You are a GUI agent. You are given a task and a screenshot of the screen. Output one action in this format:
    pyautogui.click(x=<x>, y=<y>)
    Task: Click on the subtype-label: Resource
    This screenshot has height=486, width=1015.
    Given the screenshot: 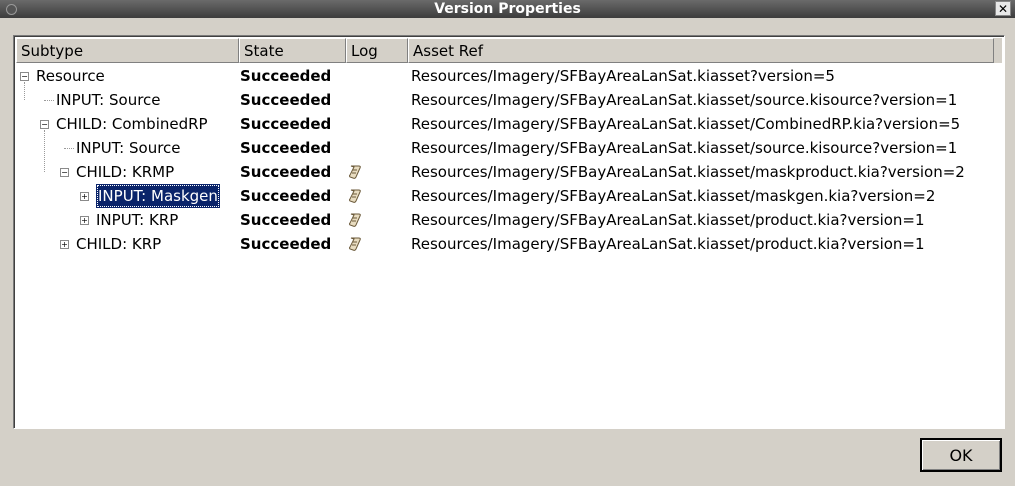 What is the action you would take?
    pyautogui.click(x=70, y=76)
    